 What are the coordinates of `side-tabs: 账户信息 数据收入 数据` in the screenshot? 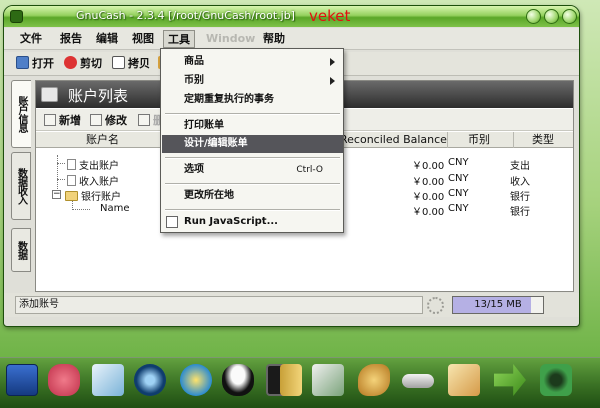 It's located at (22, 185).